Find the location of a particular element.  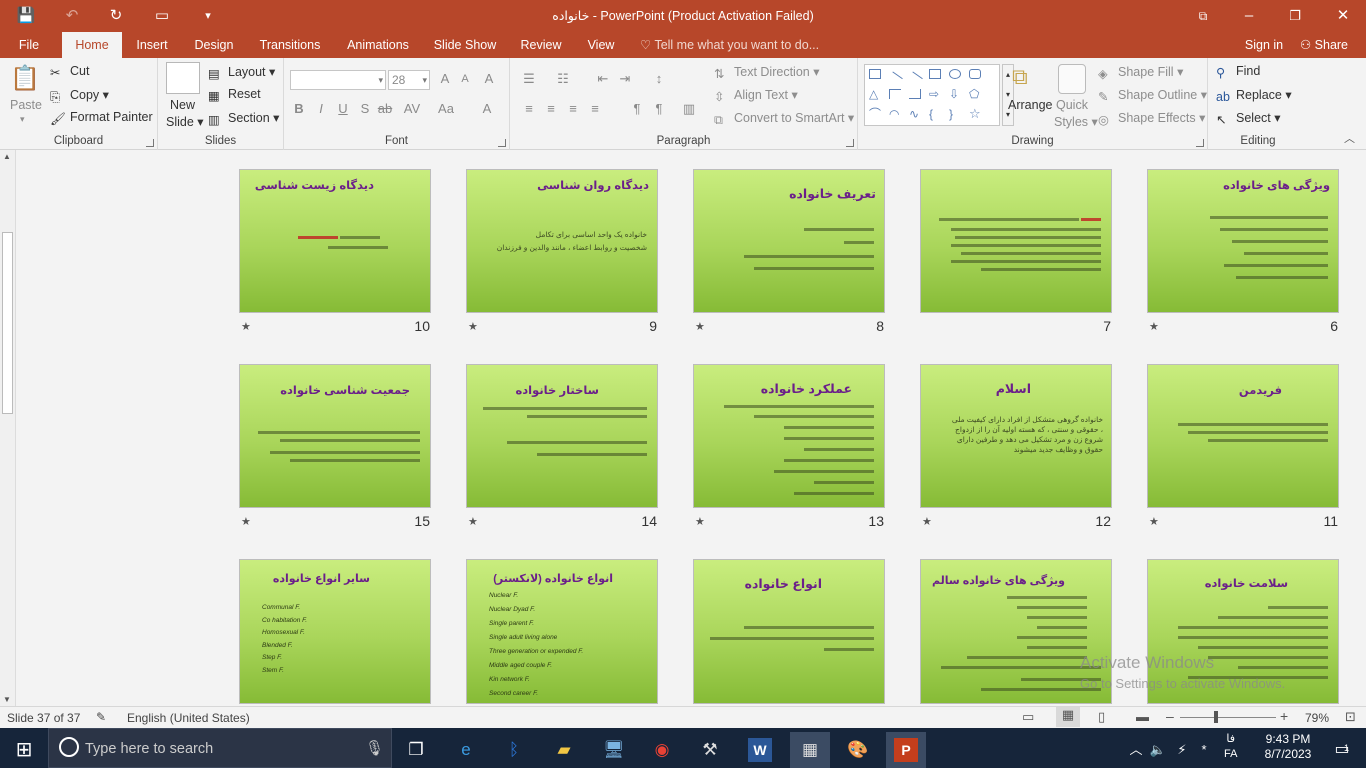

slide-thumbnail: دیدگاه زیست شناسی is located at coordinates (335, 241).